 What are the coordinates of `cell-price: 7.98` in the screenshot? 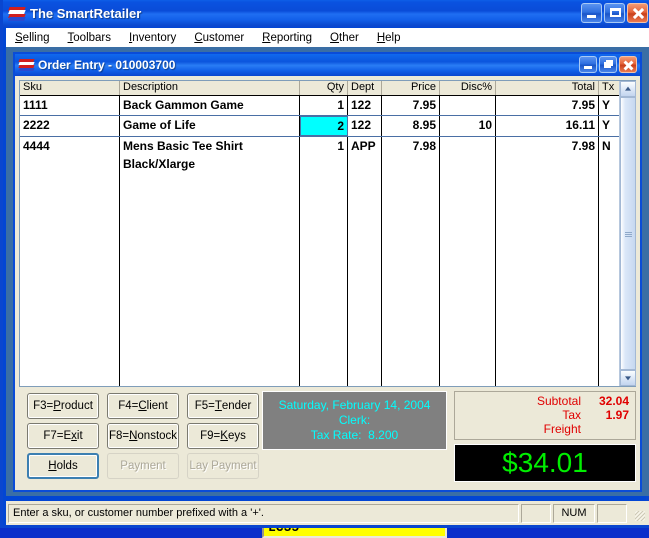 It's located at (411, 156).